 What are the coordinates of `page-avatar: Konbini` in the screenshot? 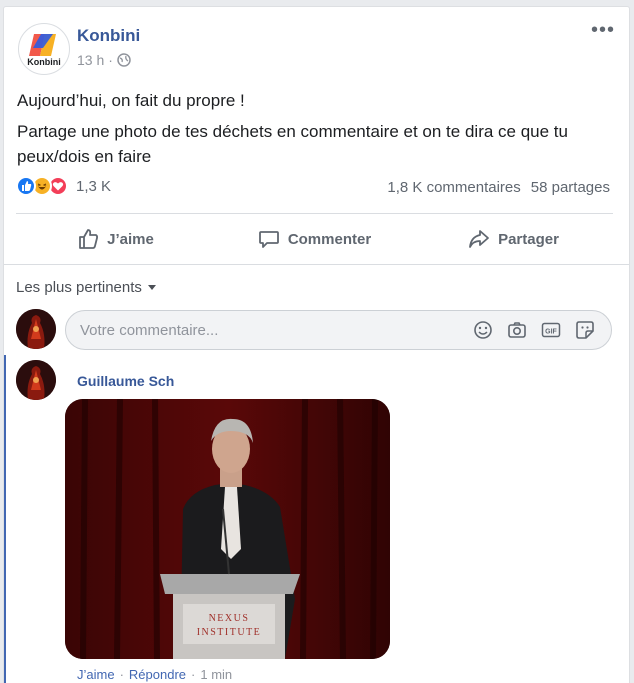 It's located at (44, 49).